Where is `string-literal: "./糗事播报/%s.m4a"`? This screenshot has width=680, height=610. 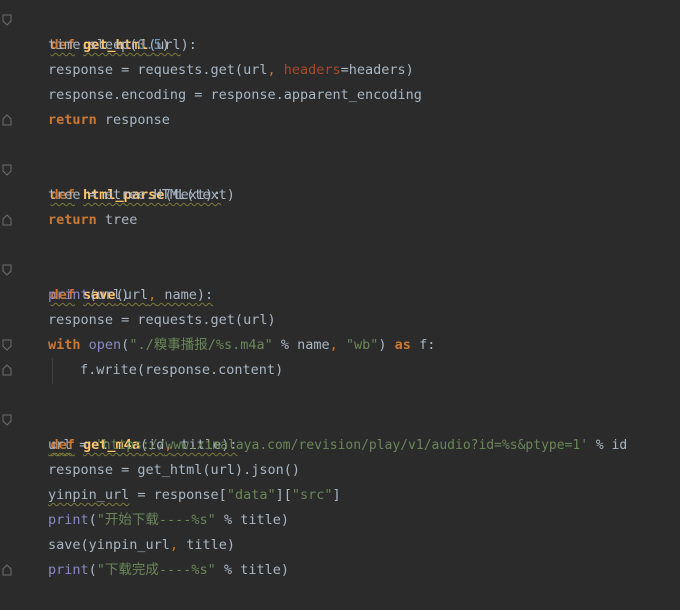
string-literal: "./糗事播报/%s.m4a" is located at coordinates (201, 345).